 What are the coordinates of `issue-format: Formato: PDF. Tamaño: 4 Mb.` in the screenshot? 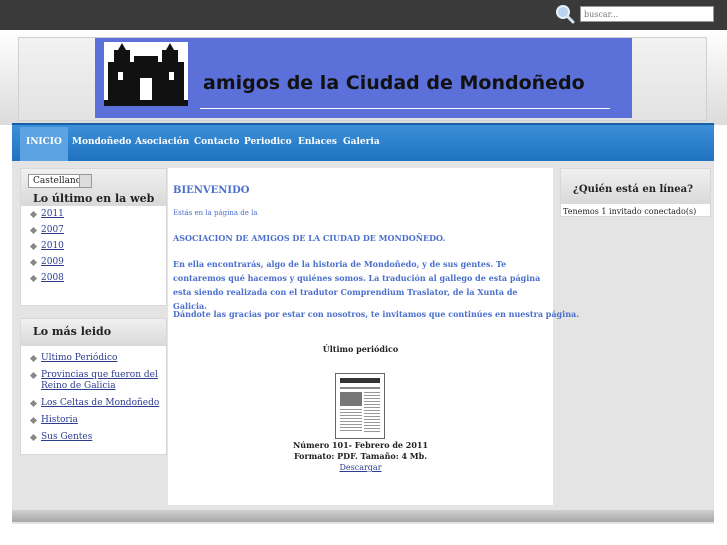 It's located at (360, 456).